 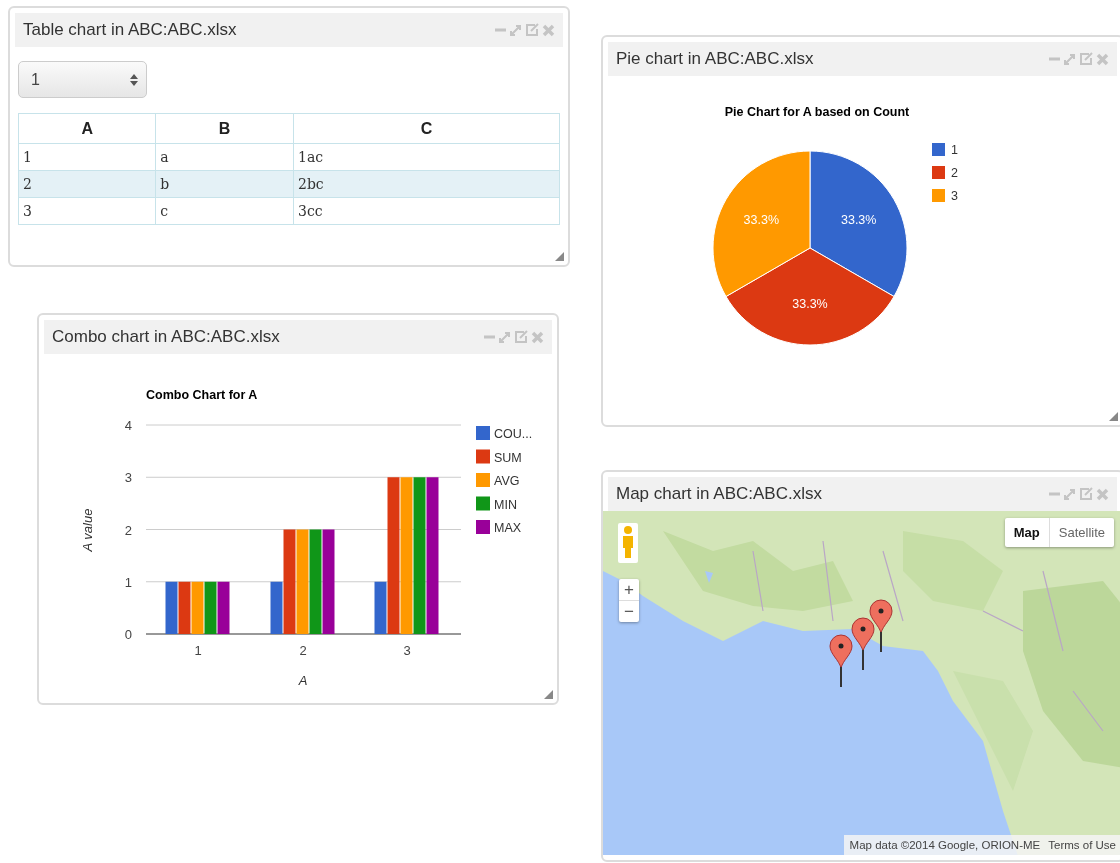 What do you see at coordinates (954, 173) in the screenshot?
I see `legend-label: 2` at bounding box center [954, 173].